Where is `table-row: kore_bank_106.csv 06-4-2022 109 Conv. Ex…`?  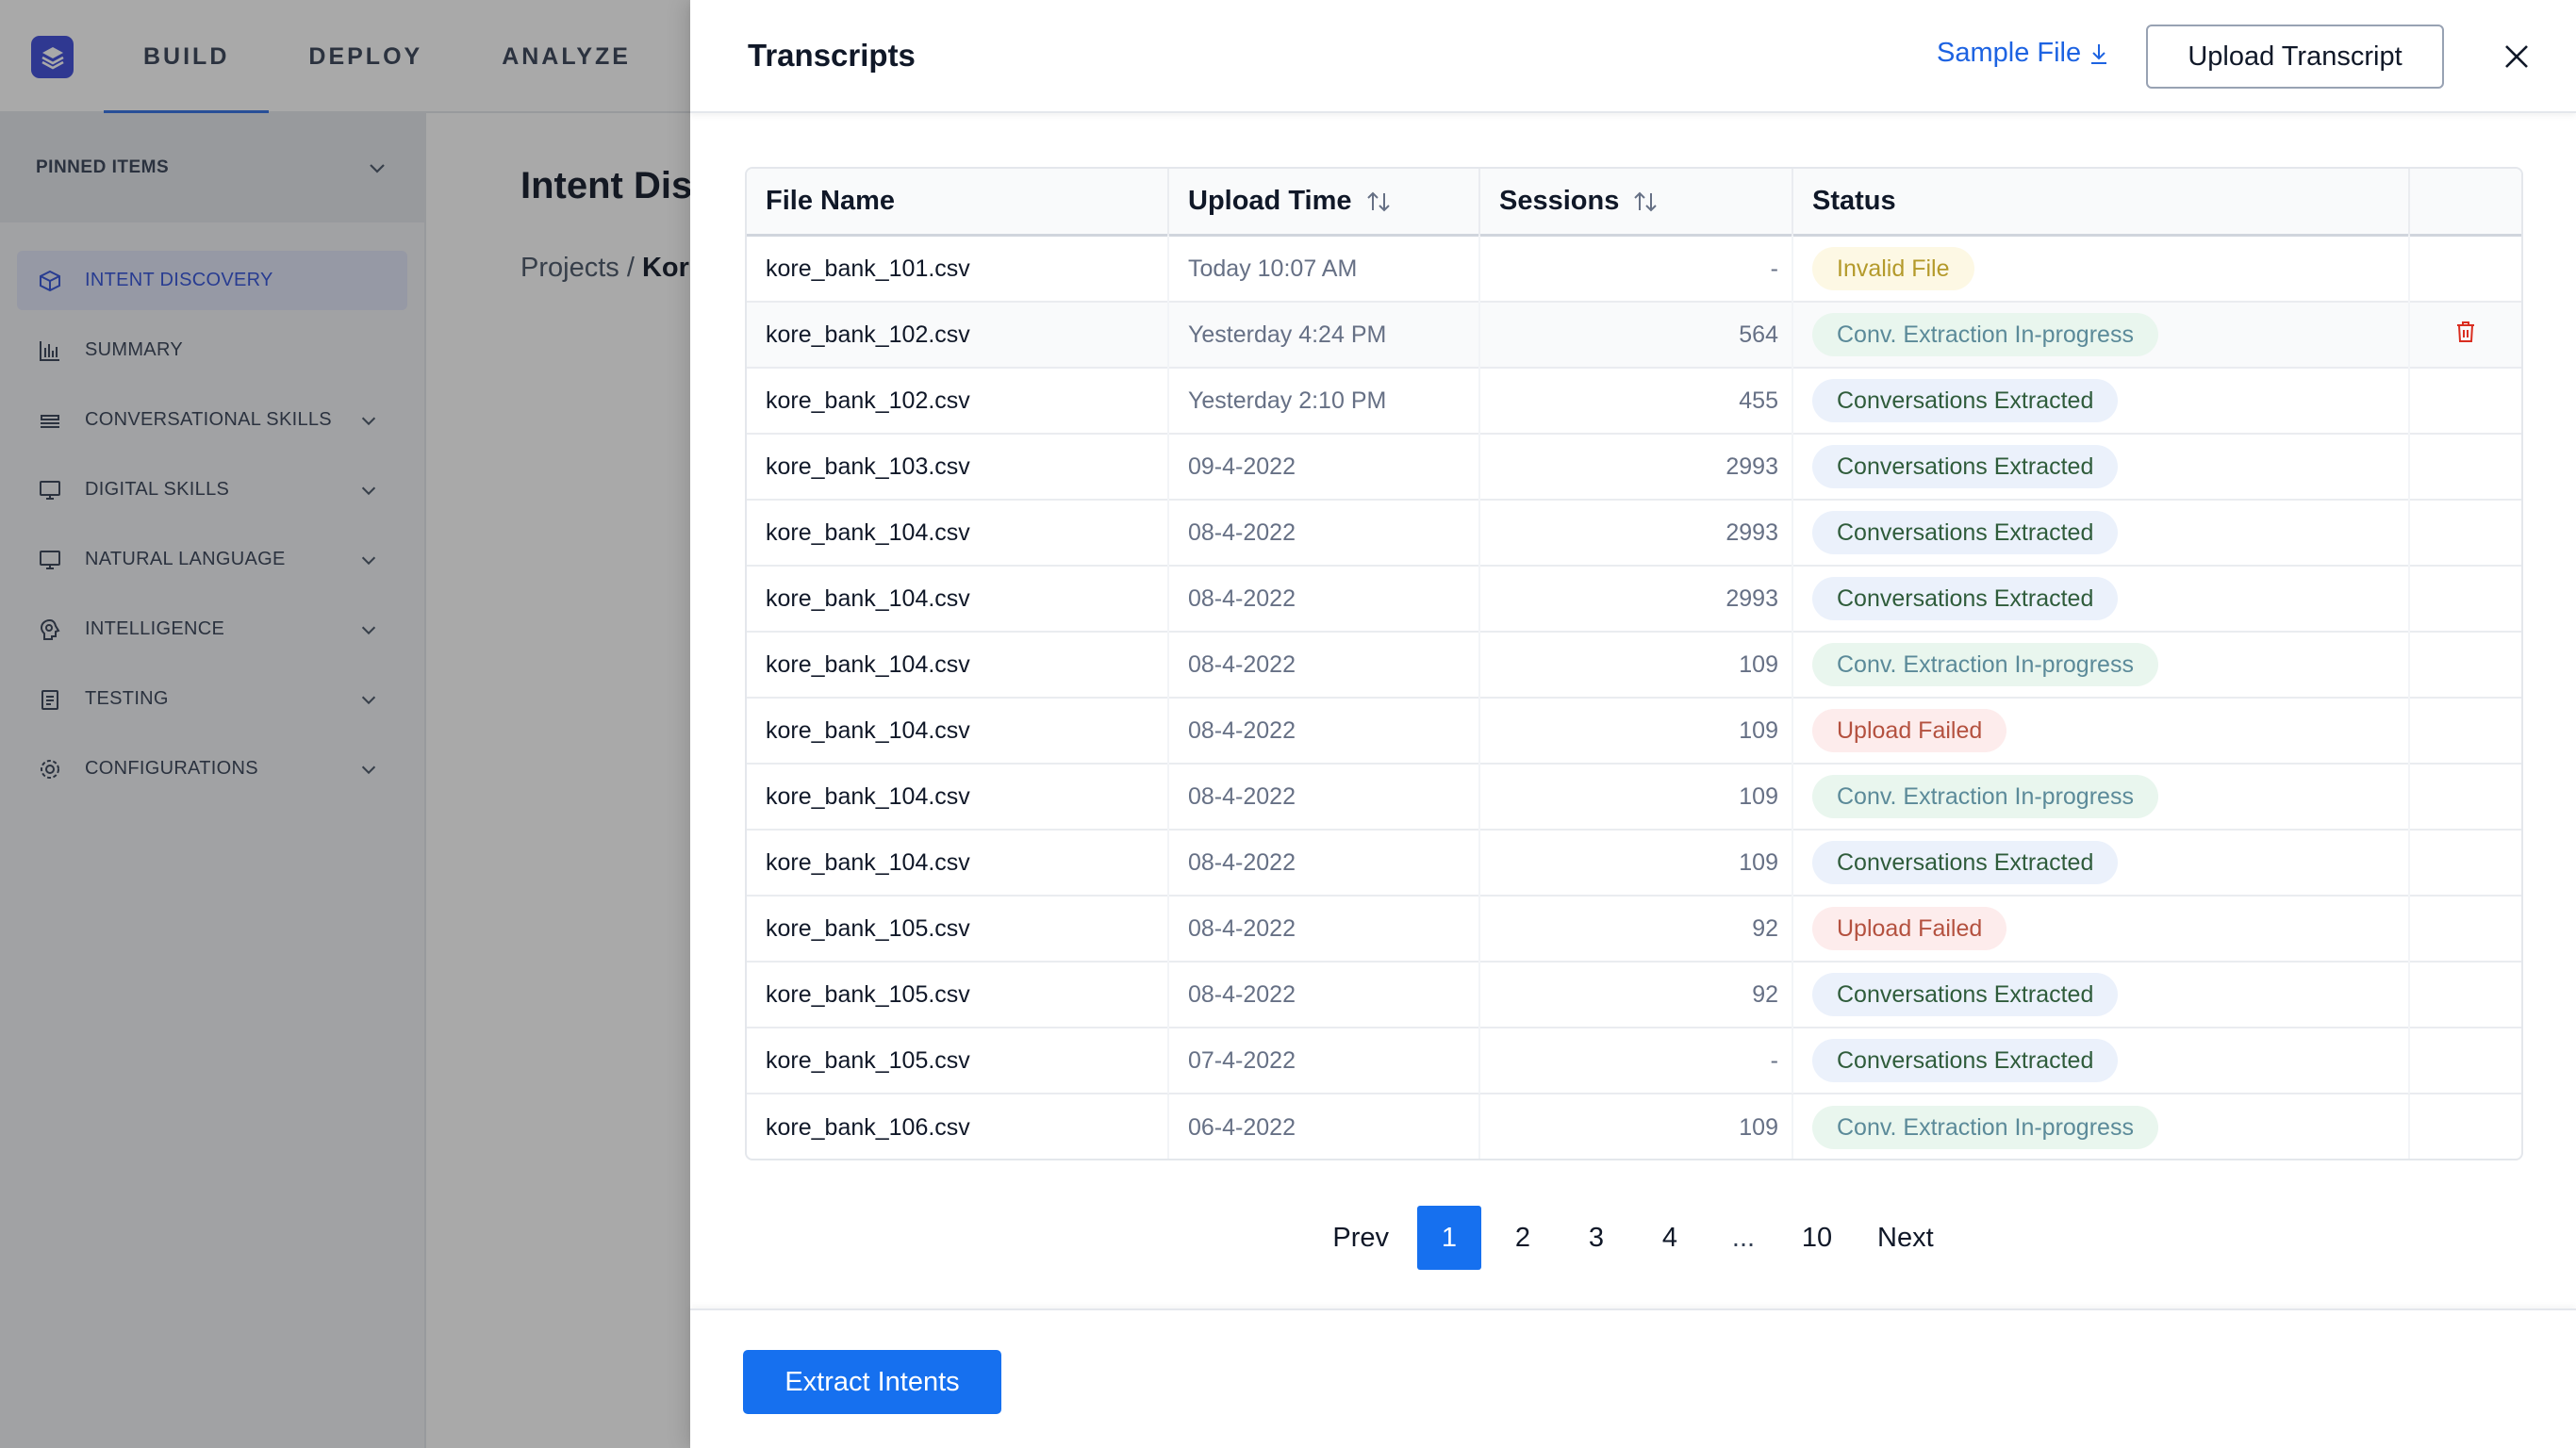 table-row: kore_bank_106.csv 06-4-2022 109 Conv. Ex… is located at coordinates (1634, 1126).